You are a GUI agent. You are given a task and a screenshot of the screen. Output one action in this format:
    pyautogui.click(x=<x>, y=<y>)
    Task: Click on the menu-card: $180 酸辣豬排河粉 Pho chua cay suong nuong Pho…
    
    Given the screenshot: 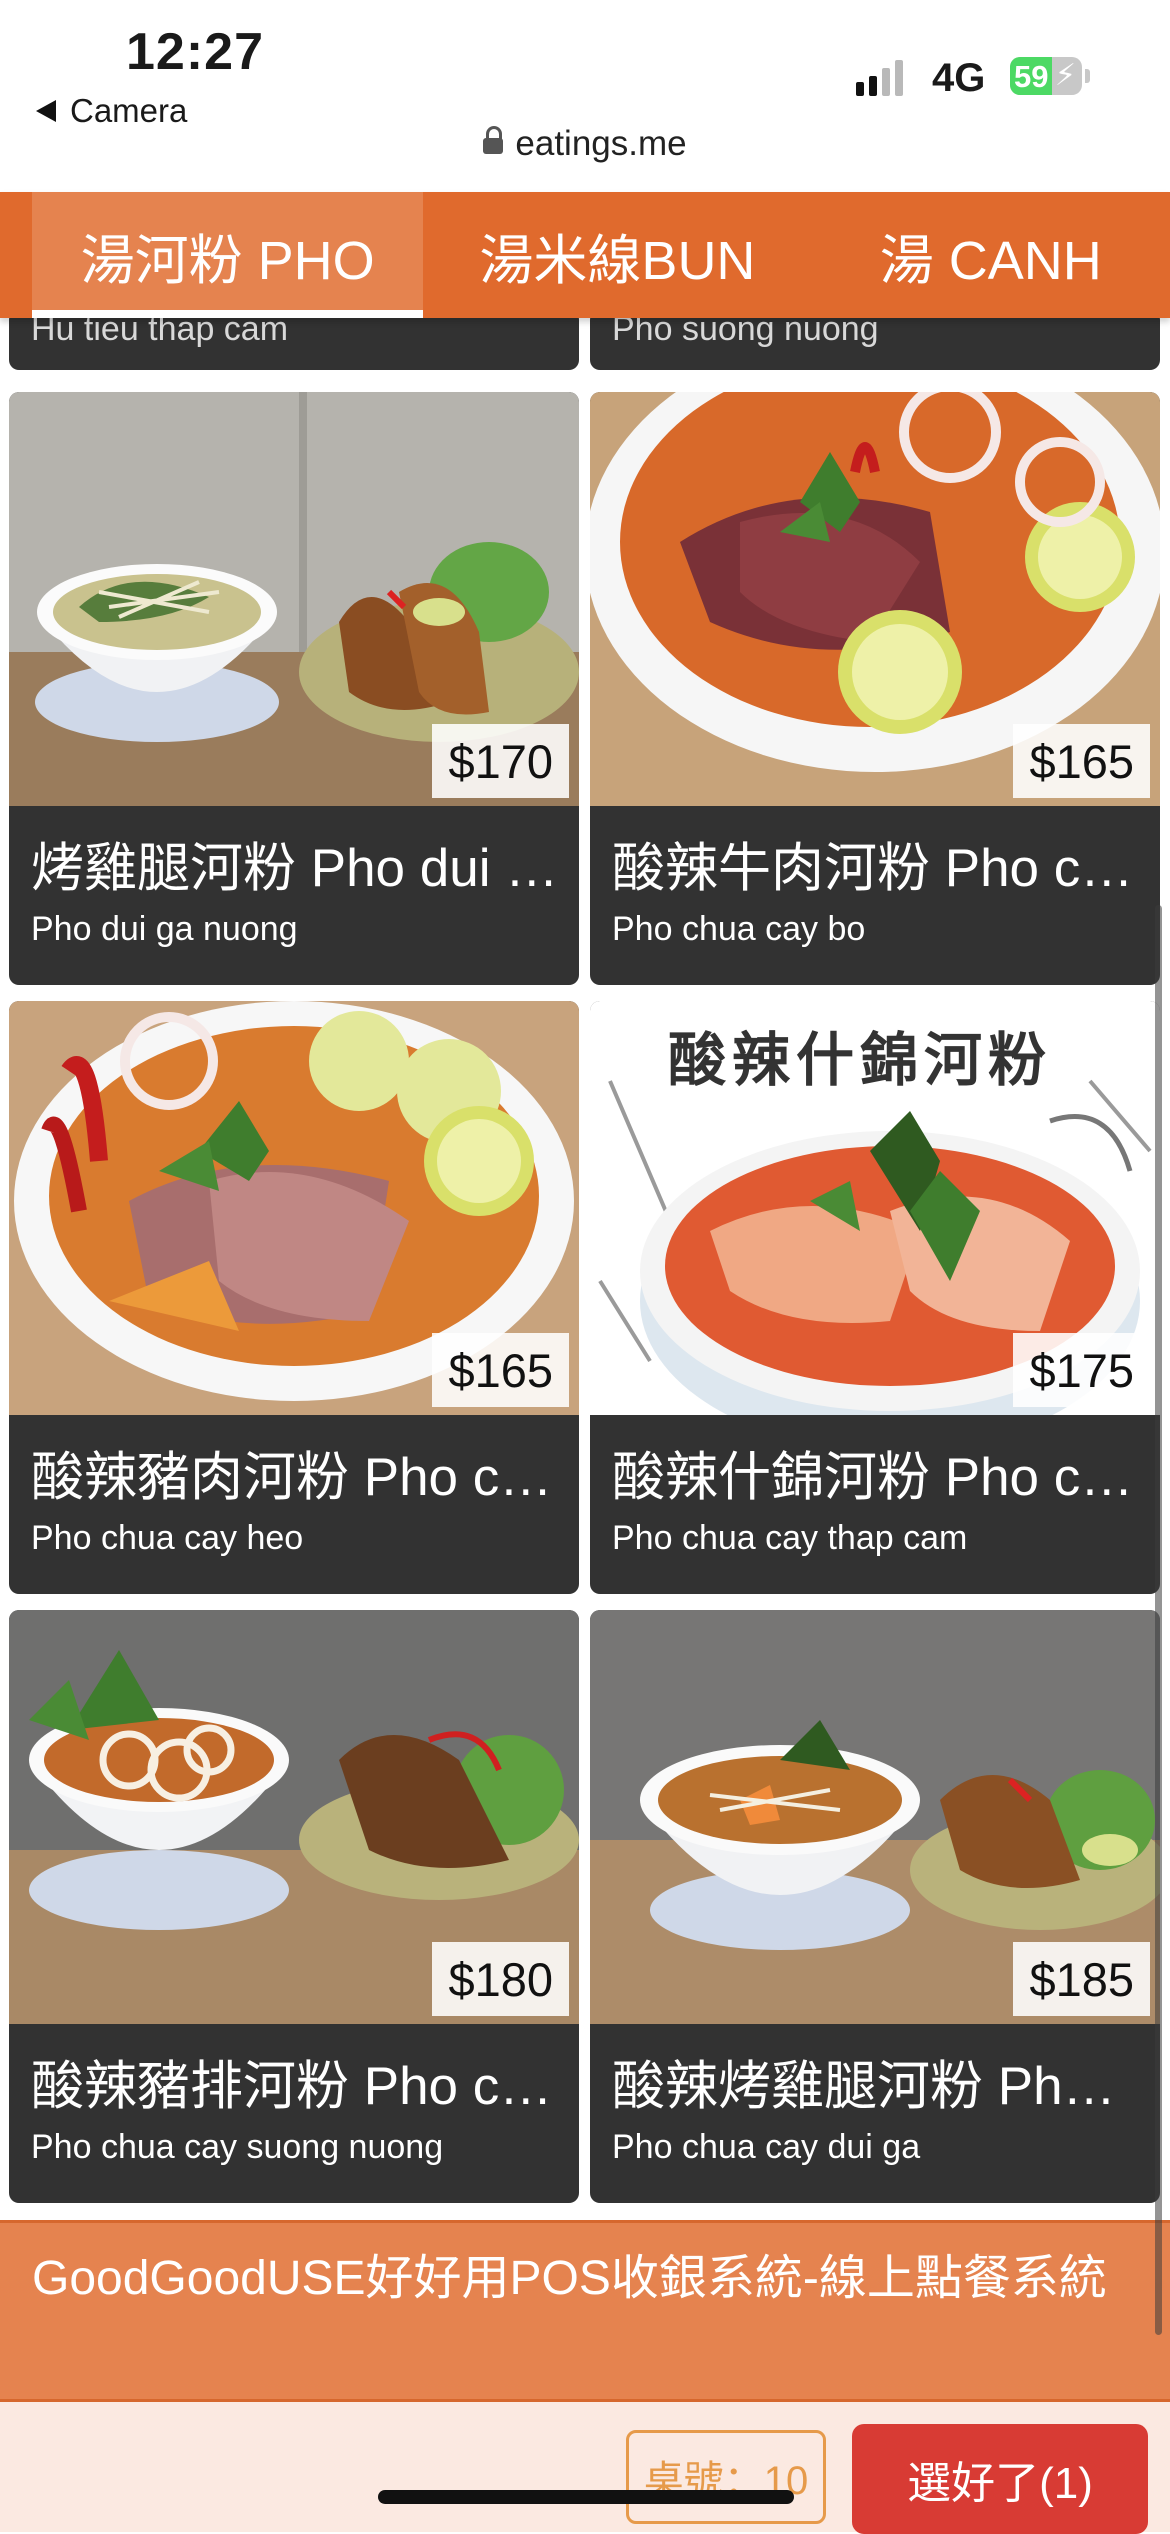 What is the action you would take?
    pyautogui.click(x=294, y=1906)
    